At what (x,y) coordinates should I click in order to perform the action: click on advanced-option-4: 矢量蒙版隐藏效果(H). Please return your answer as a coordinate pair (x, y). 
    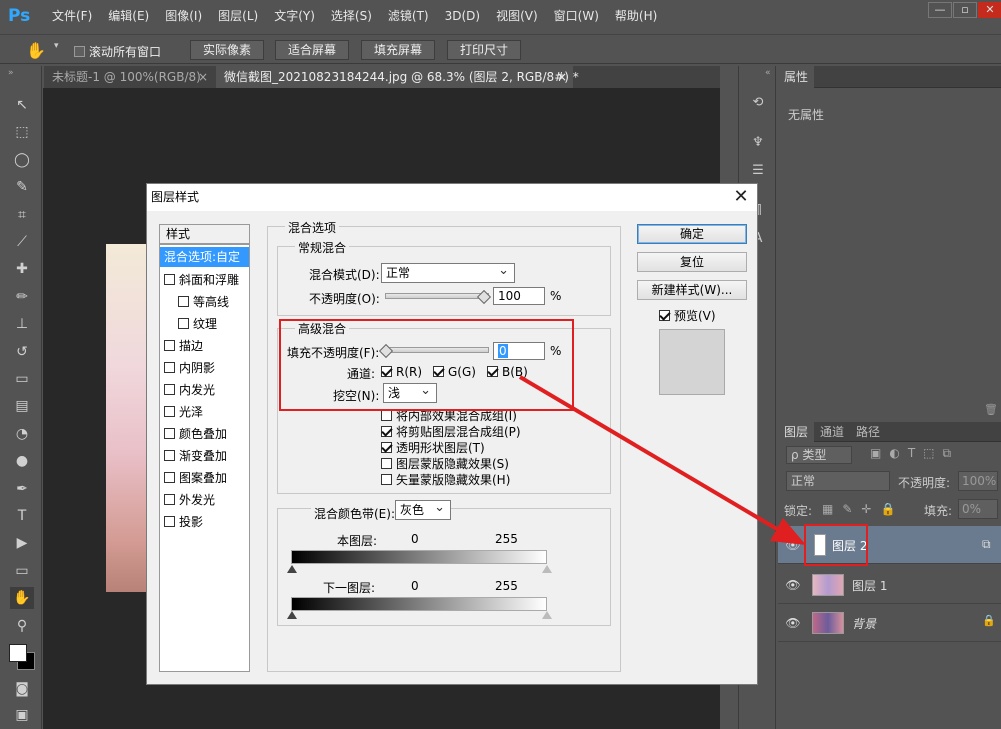
    Looking at the image, I should click on (445, 479).